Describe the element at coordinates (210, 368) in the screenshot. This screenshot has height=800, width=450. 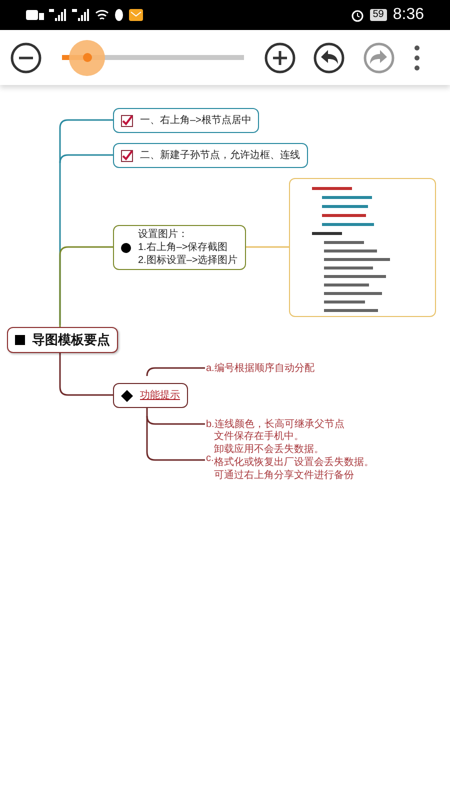
I see `item-marker: a.` at that location.